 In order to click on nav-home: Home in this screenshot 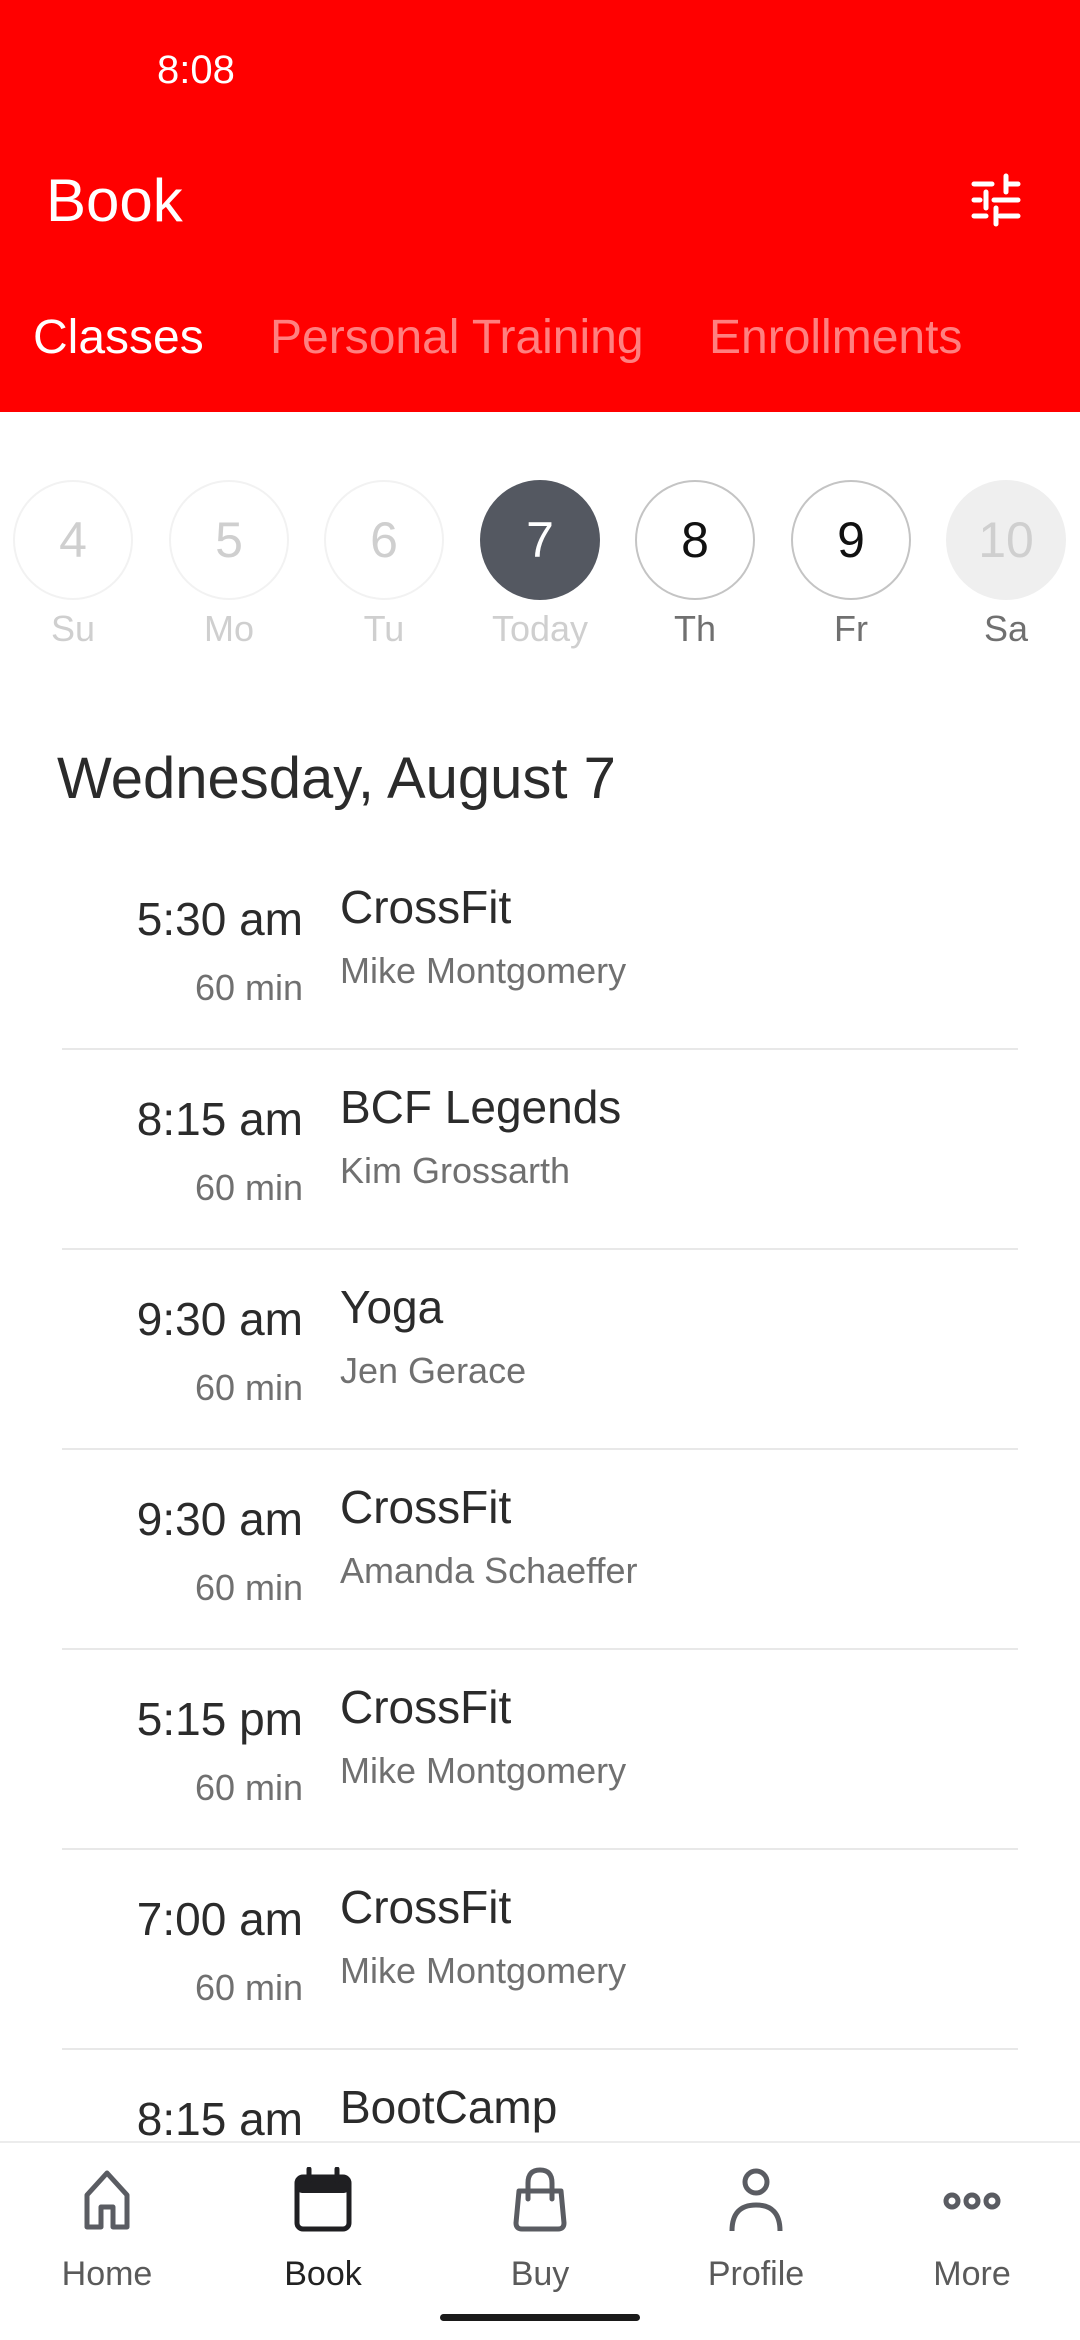, I will do `click(107, 2228)`.